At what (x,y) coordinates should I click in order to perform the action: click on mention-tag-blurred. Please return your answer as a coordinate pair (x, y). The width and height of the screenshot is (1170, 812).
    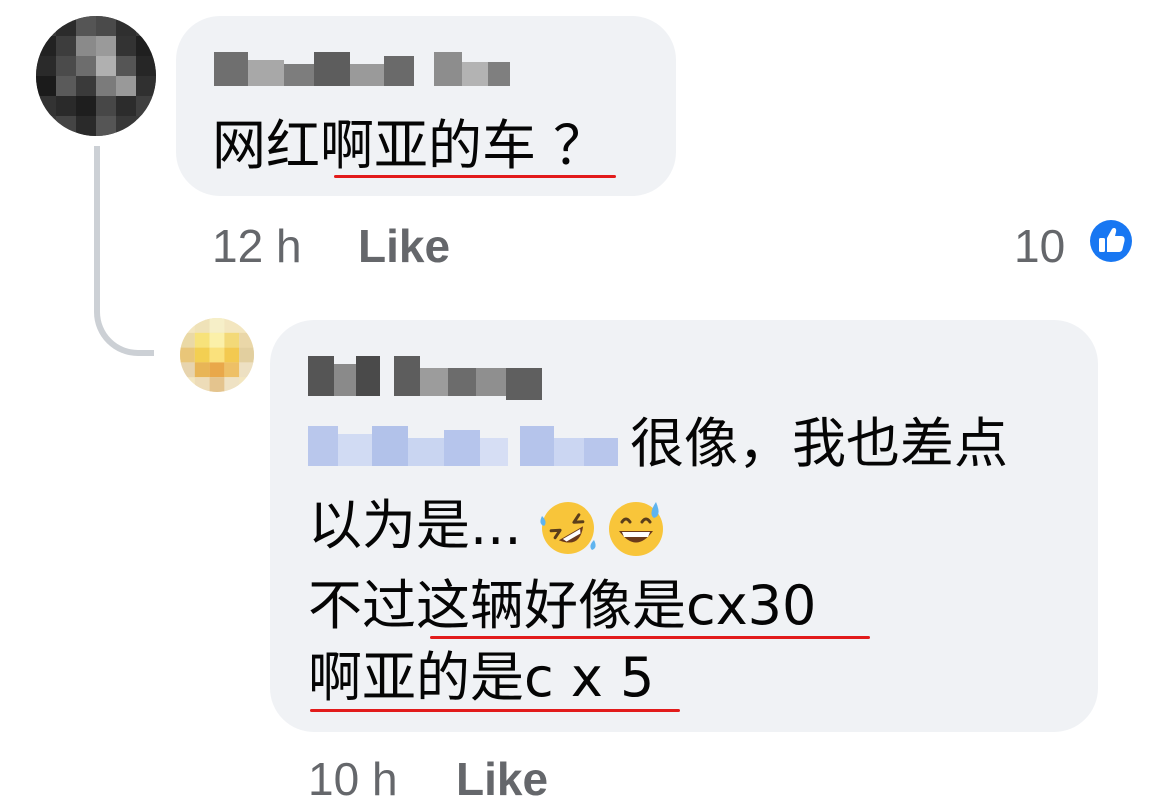
    Looking at the image, I should click on (463, 445).